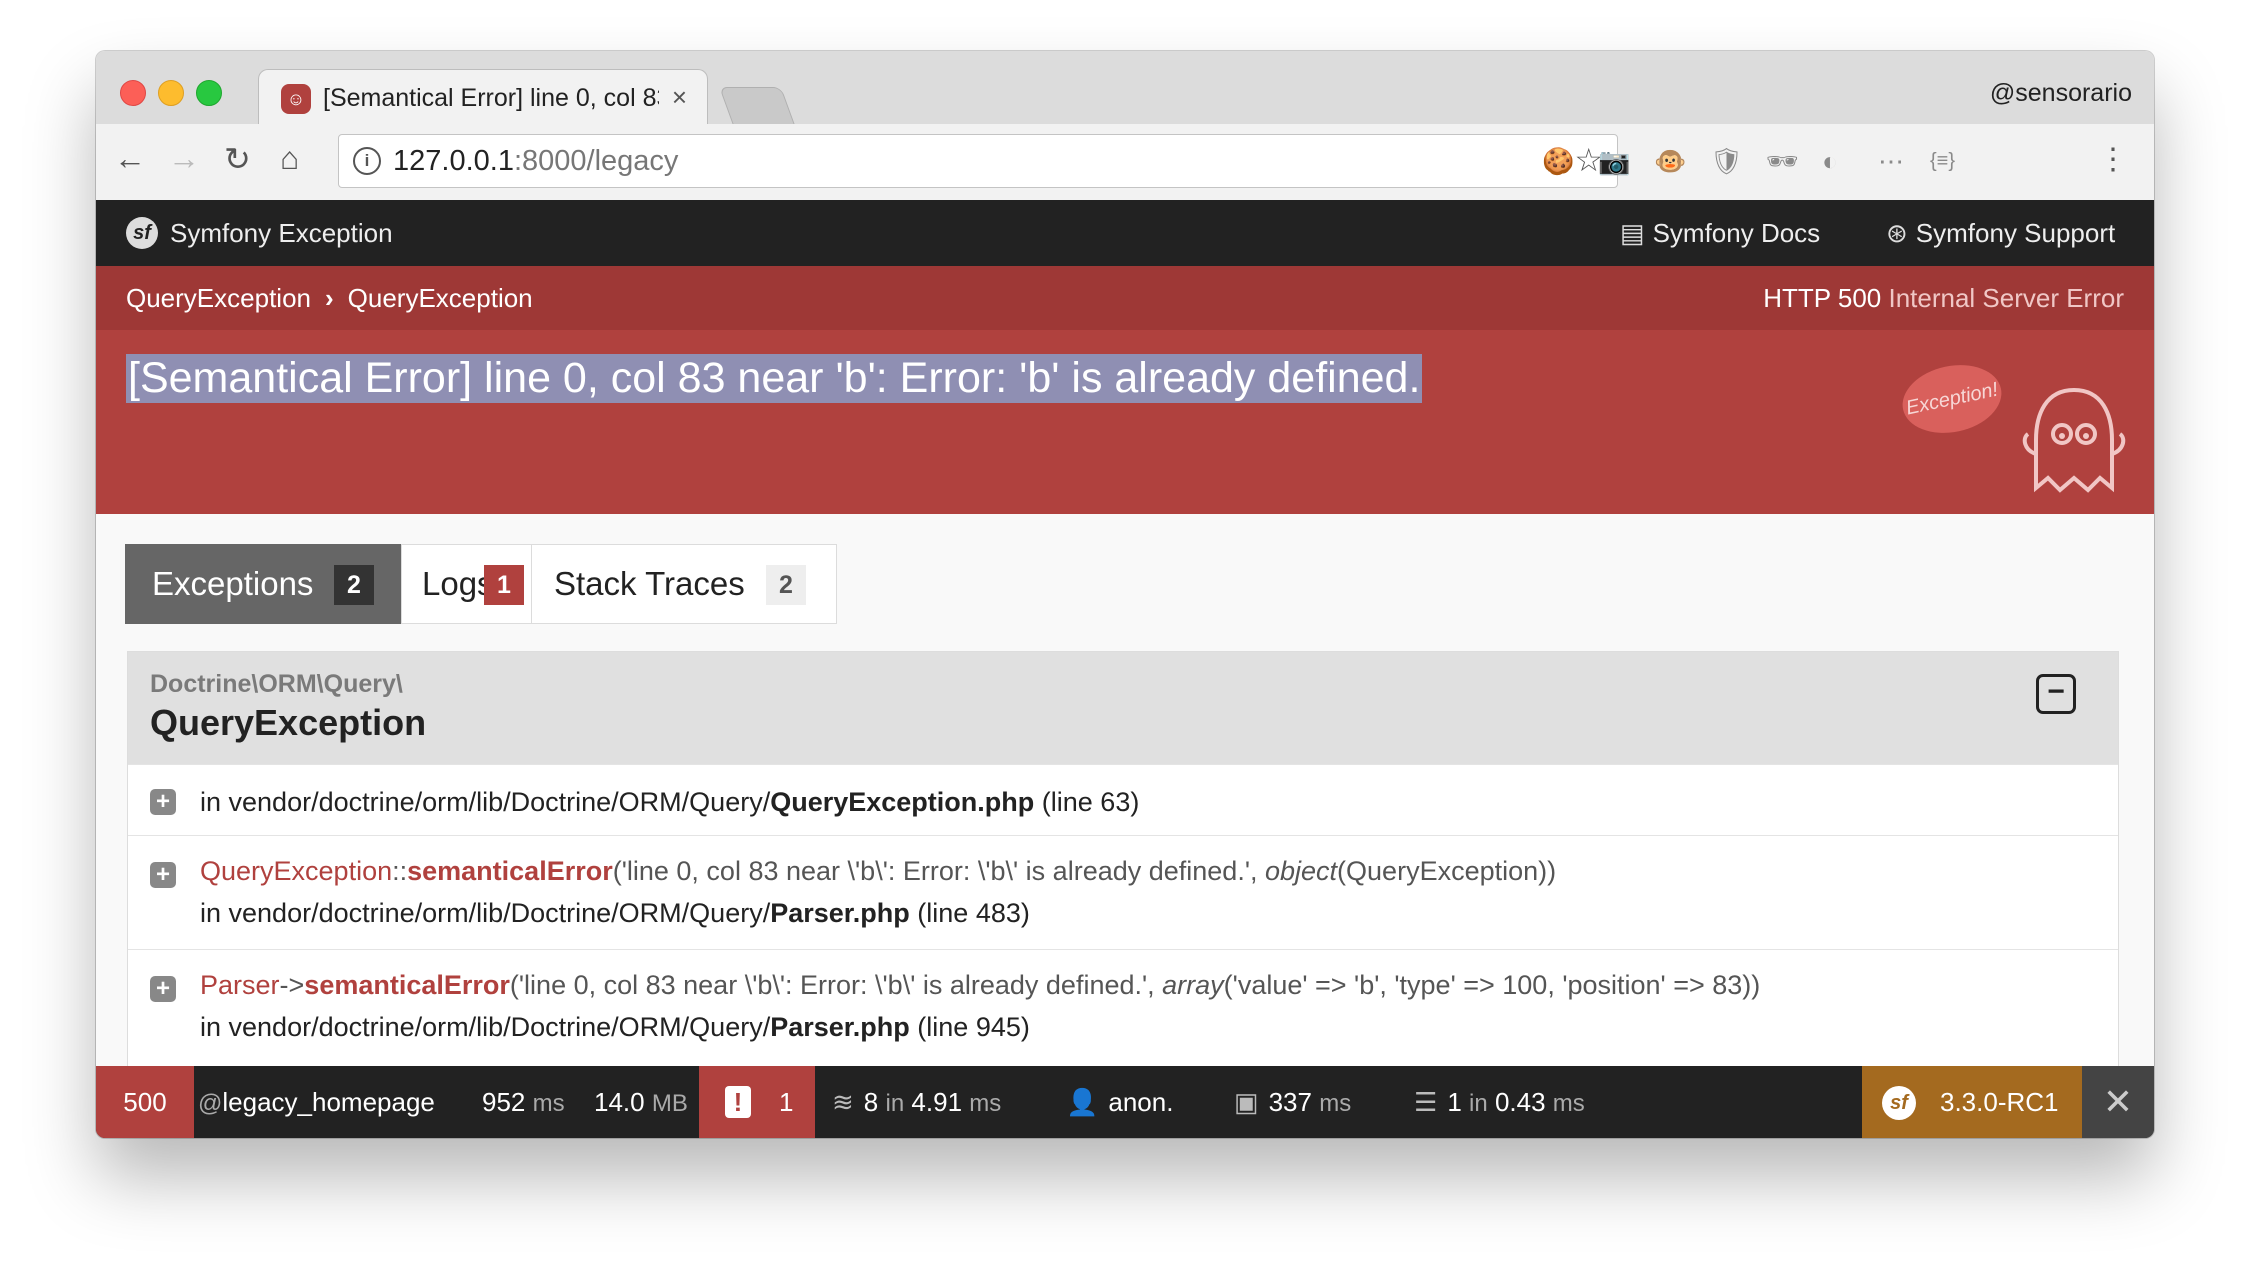 The height and width of the screenshot is (1285, 2249). I want to click on exception-namespace: Doctrine\ORM\Query\, so click(276, 684).